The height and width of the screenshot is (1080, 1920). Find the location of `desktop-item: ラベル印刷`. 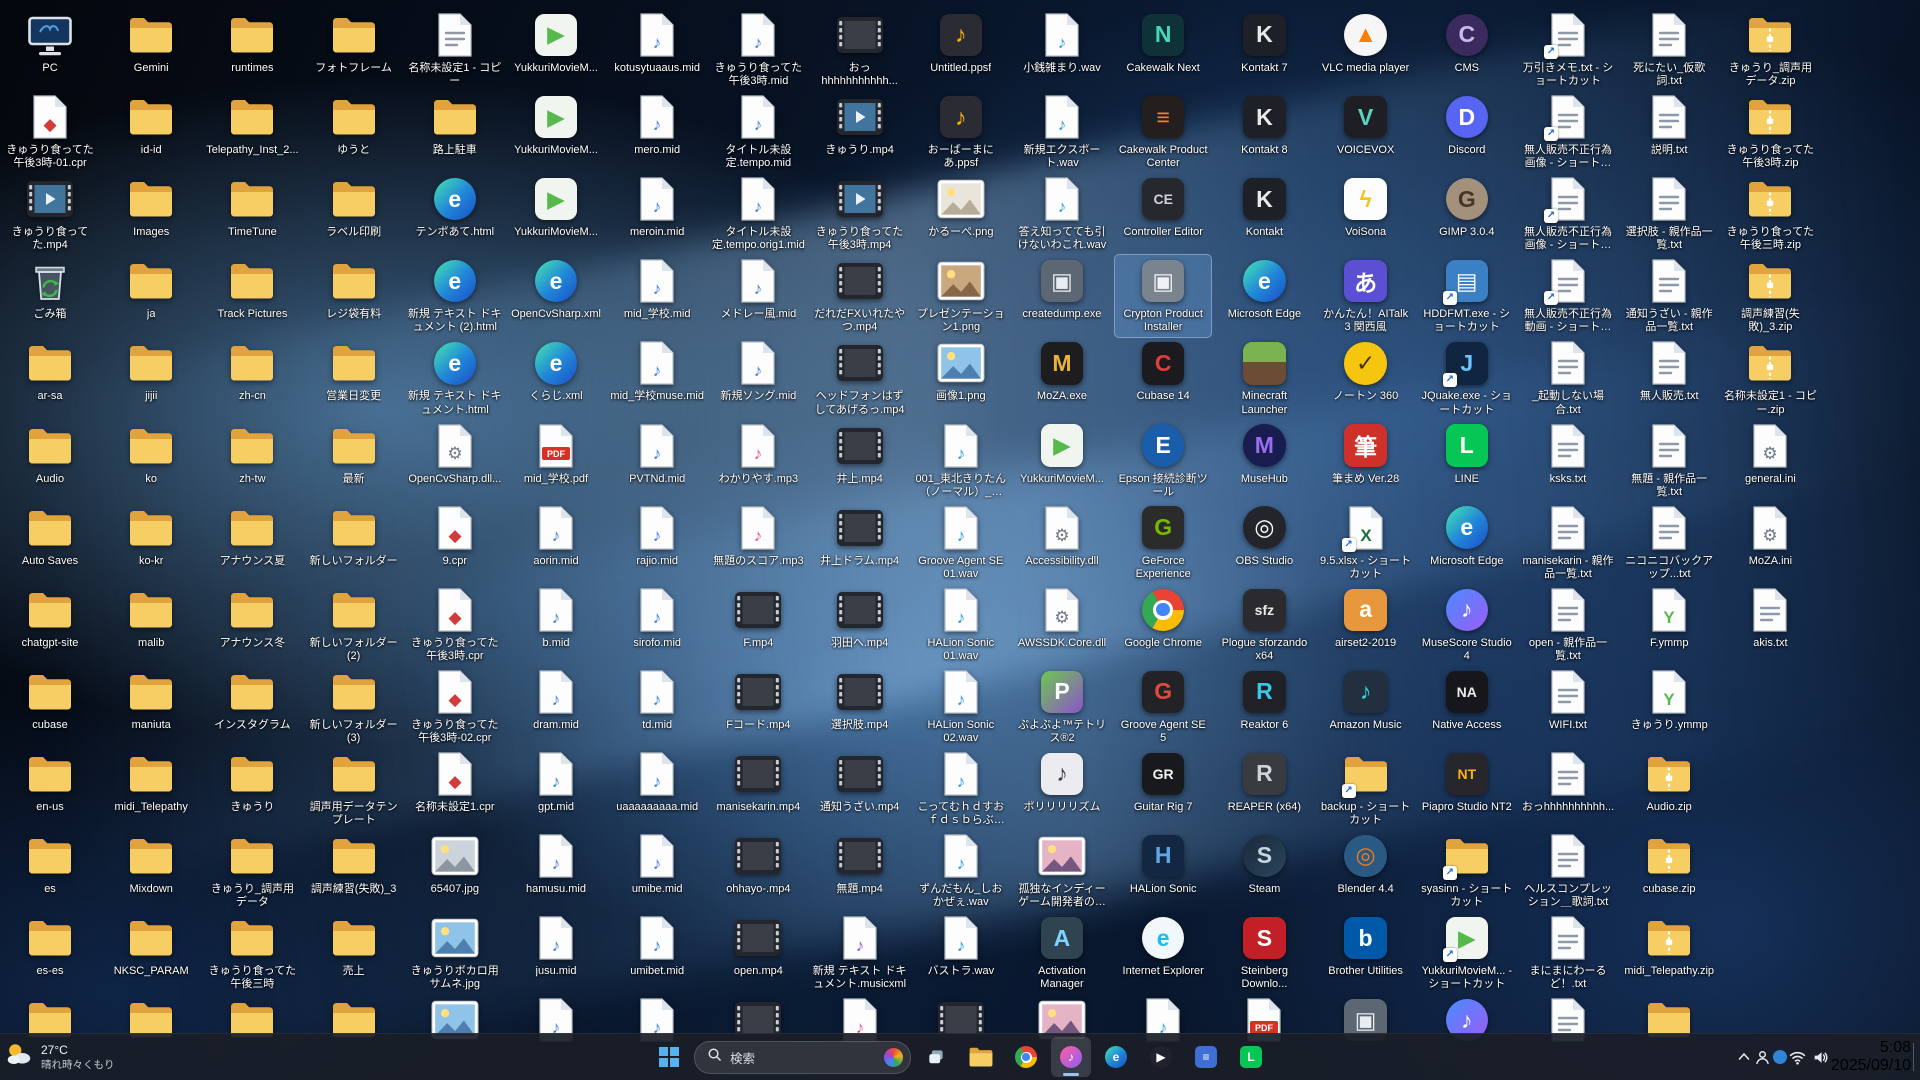

desktop-item: ラベル印刷 is located at coordinates (354, 207).